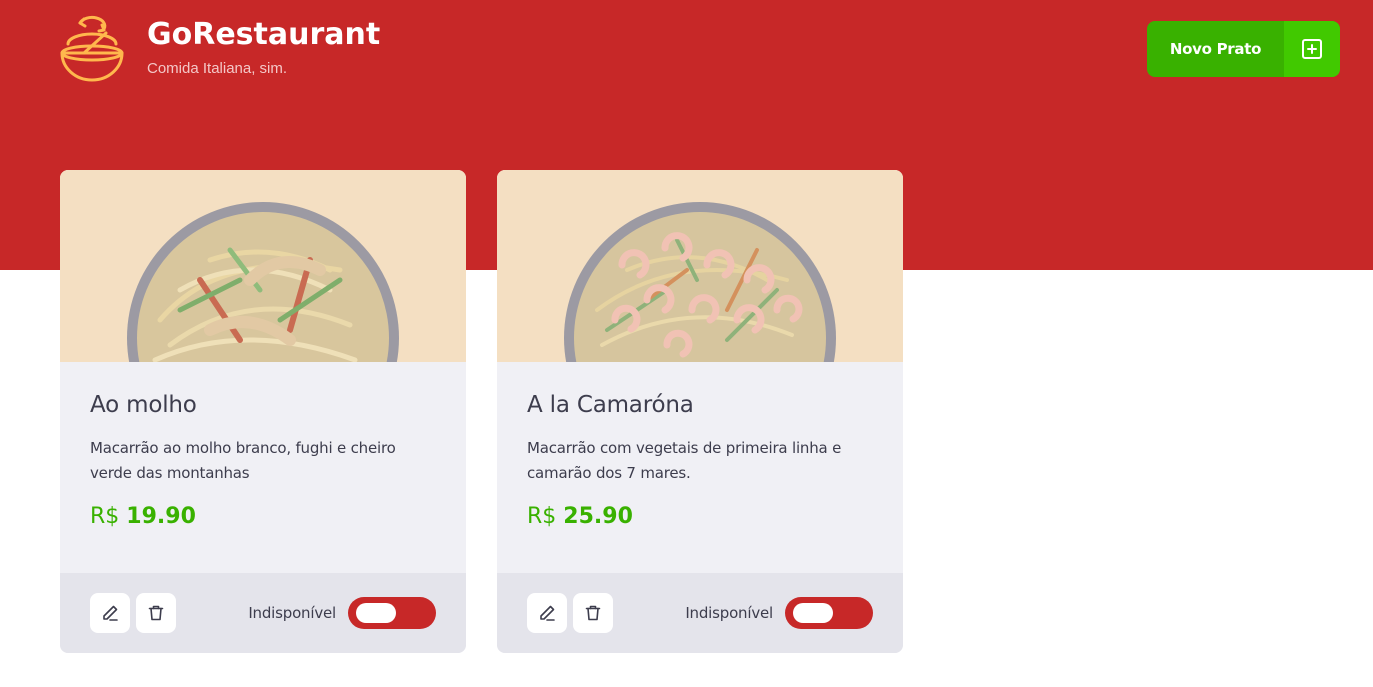  I want to click on price-value: 19.90, so click(161, 516).